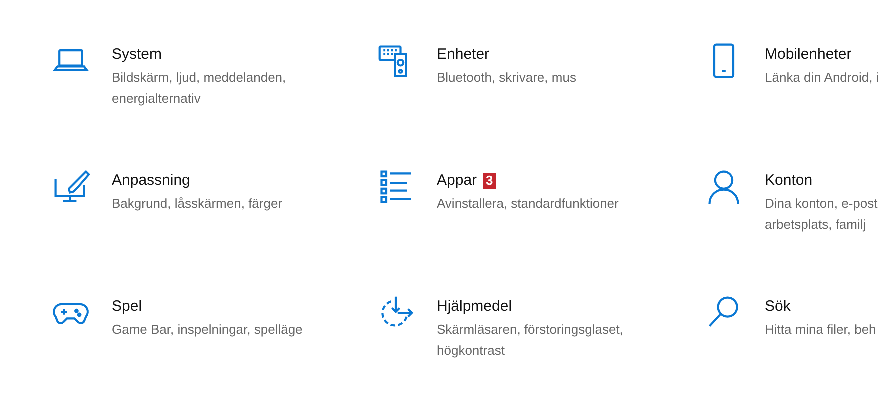  Describe the element at coordinates (463, 55) in the screenshot. I see `setting-title: Enheter` at that location.